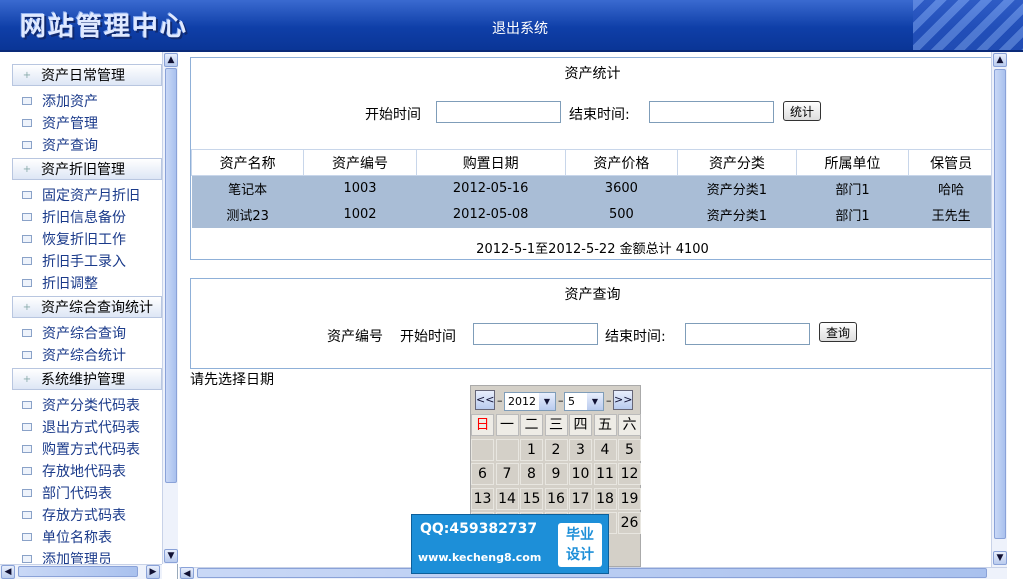 This screenshot has height=580, width=1023. Describe the element at coordinates (556, 449) in the screenshot. I see `calendar-day: 2` at that location.